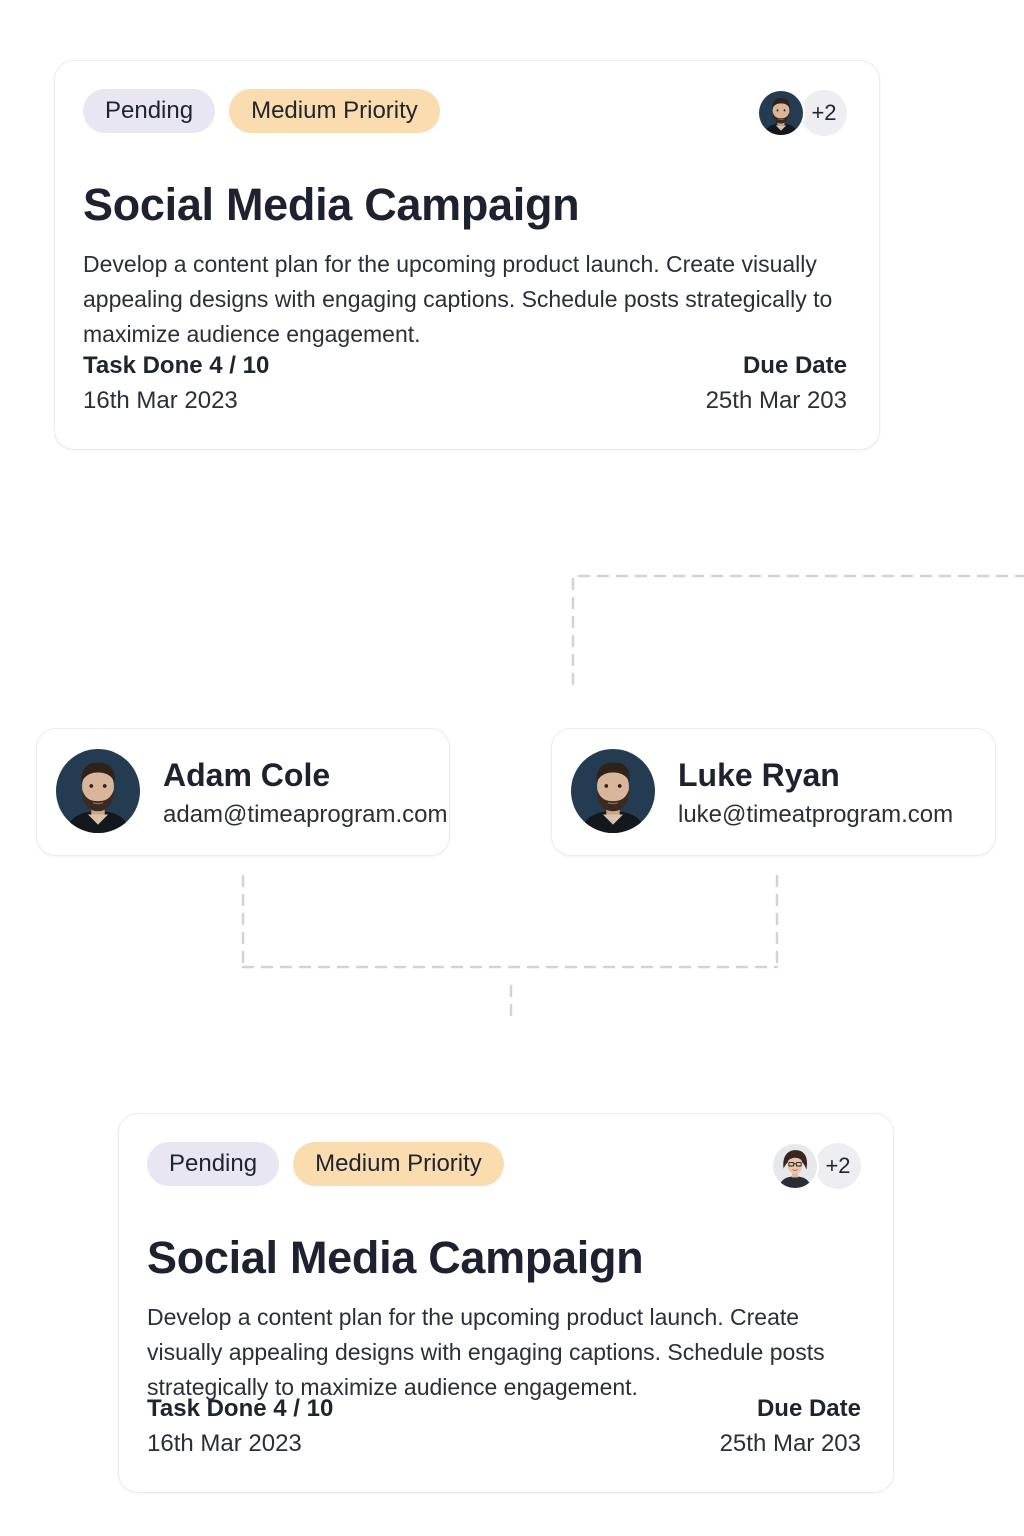 The image size is (1024, 1536). Describe the element at coordinates (797, 630) in the screenshot. I see `connector-top` at that location.